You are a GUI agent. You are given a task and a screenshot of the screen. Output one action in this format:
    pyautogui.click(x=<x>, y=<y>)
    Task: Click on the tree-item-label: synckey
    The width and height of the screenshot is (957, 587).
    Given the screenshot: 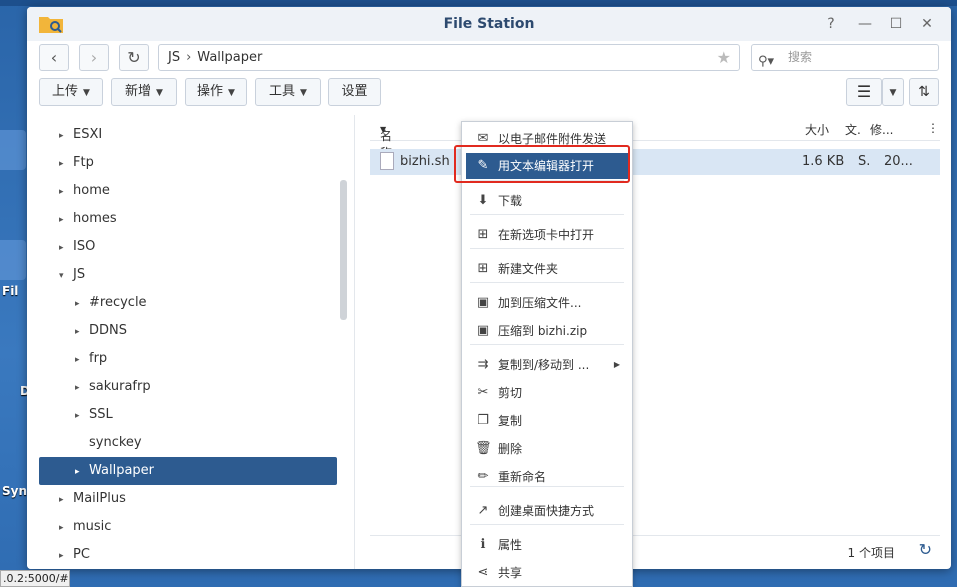 What is the action you would take?
    pyautogui.click(x=115, y=442)
    